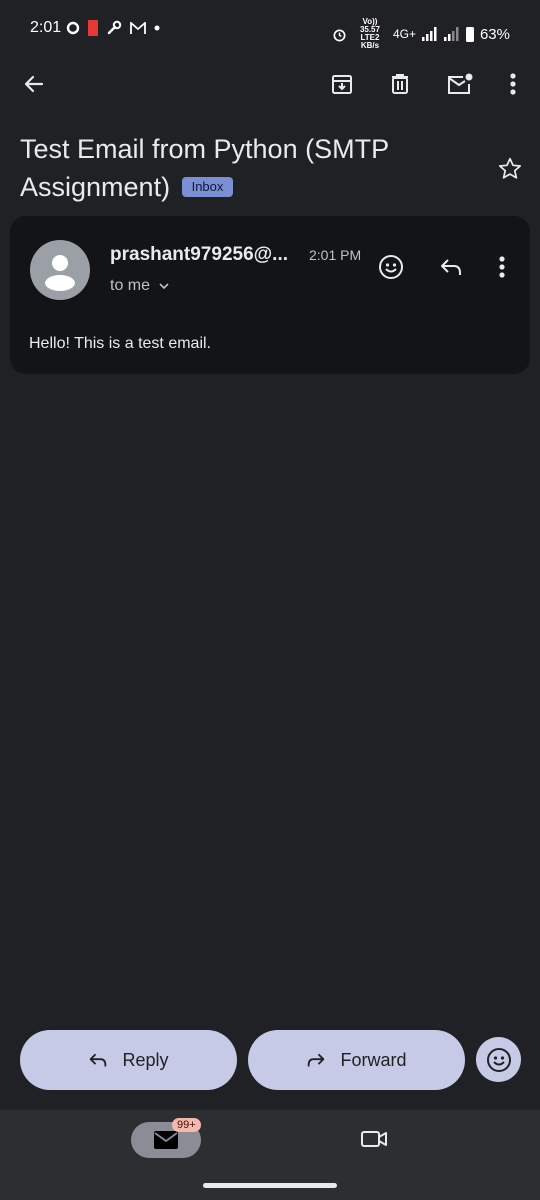  What do you see at coordinates (60, 273) in the screenshot?
I see `person-icon` at bounding box center [60, 273].